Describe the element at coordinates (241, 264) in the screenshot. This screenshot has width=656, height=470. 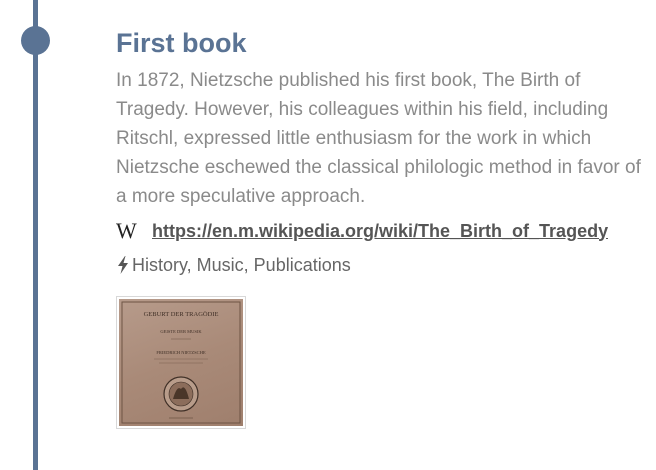
I see `tags-label: History, Music, Publications` at that location.